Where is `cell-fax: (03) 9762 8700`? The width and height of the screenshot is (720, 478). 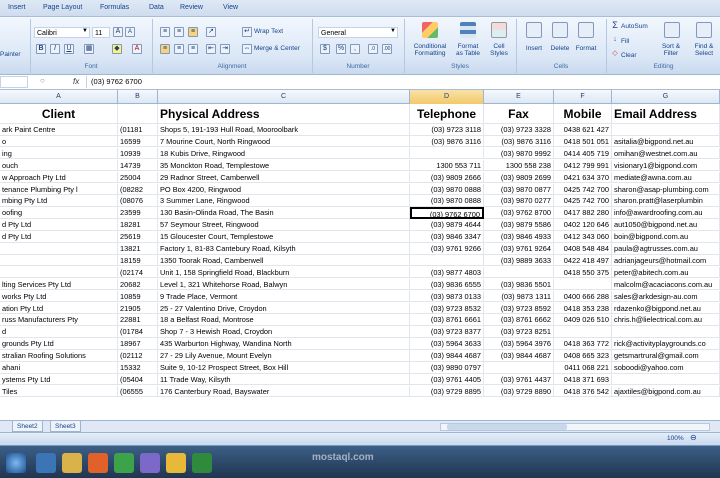
cell-fax: (03) 9762 8700 is located at coordinates (519, 213).